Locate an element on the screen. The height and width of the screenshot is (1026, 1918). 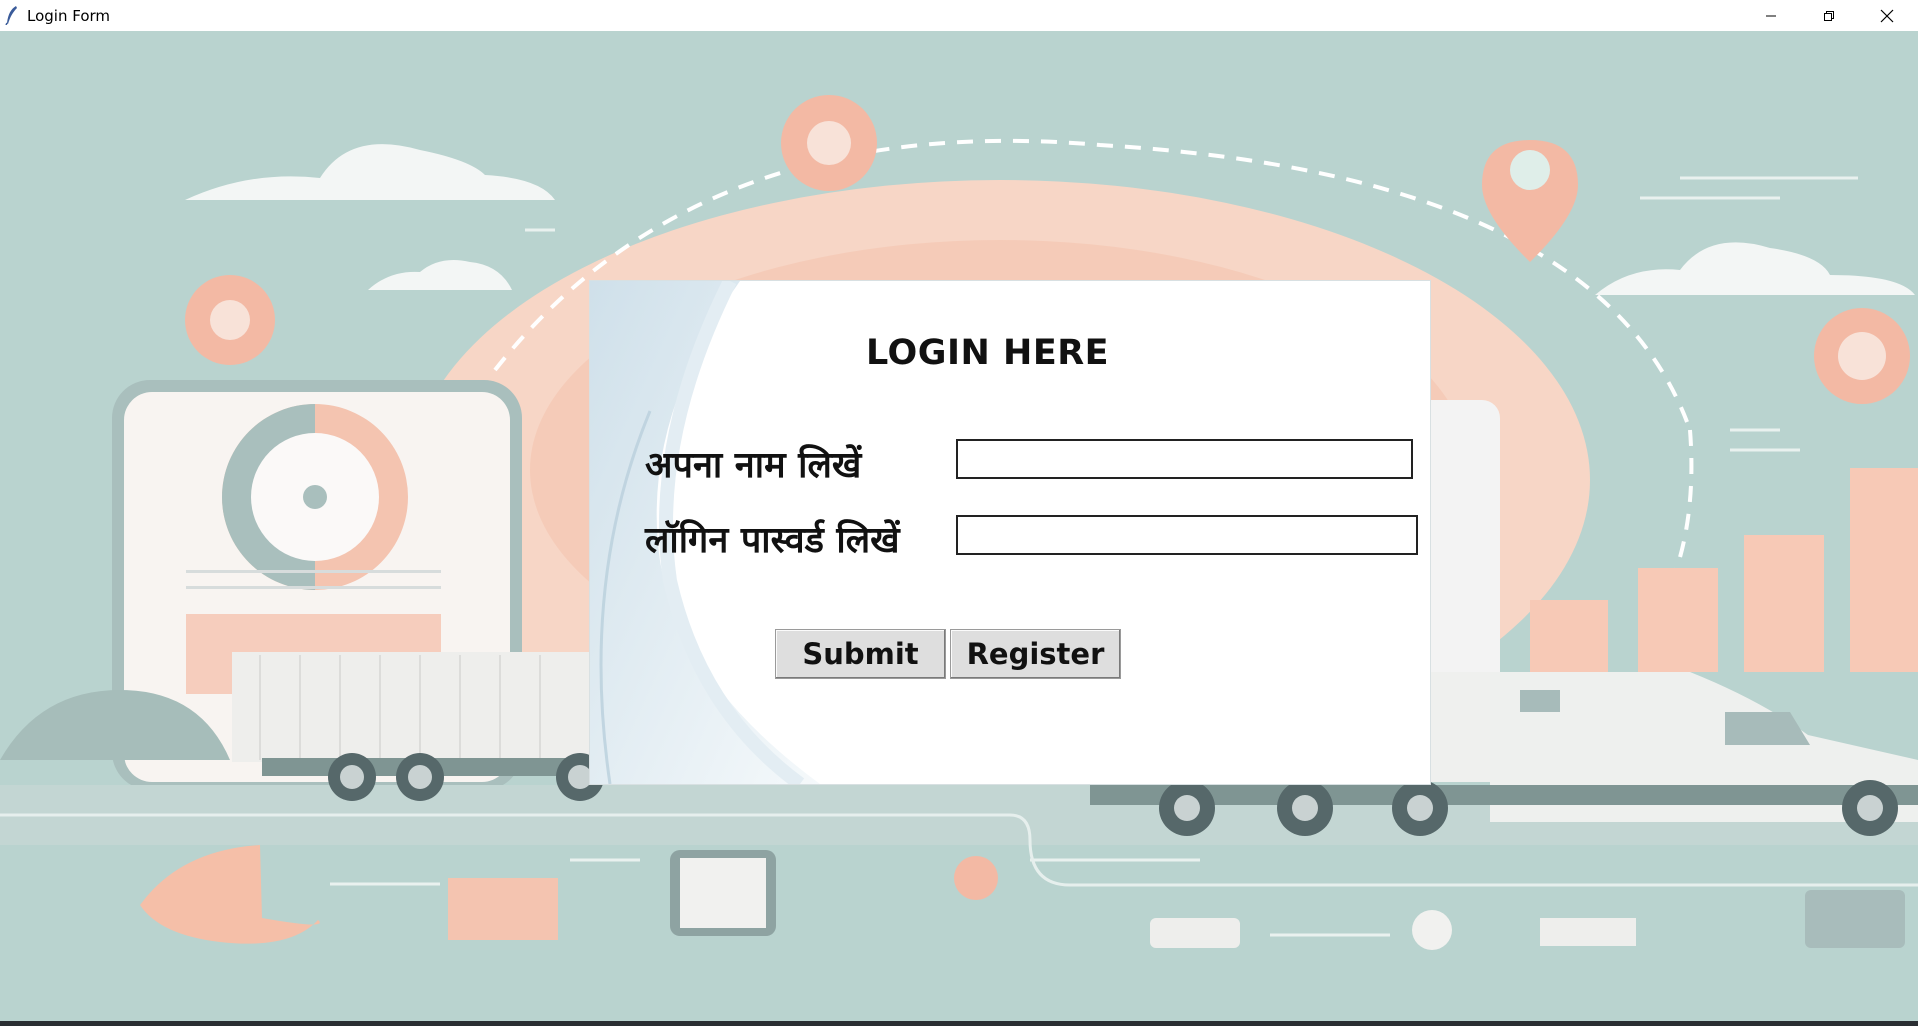
password-input is located at coordinates (1187, 535).